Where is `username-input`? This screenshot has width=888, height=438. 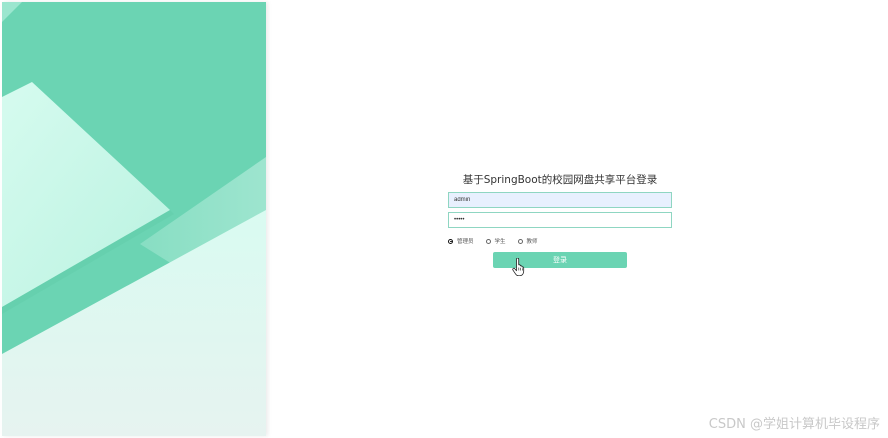 username-input is located at coordinates (560, 200).